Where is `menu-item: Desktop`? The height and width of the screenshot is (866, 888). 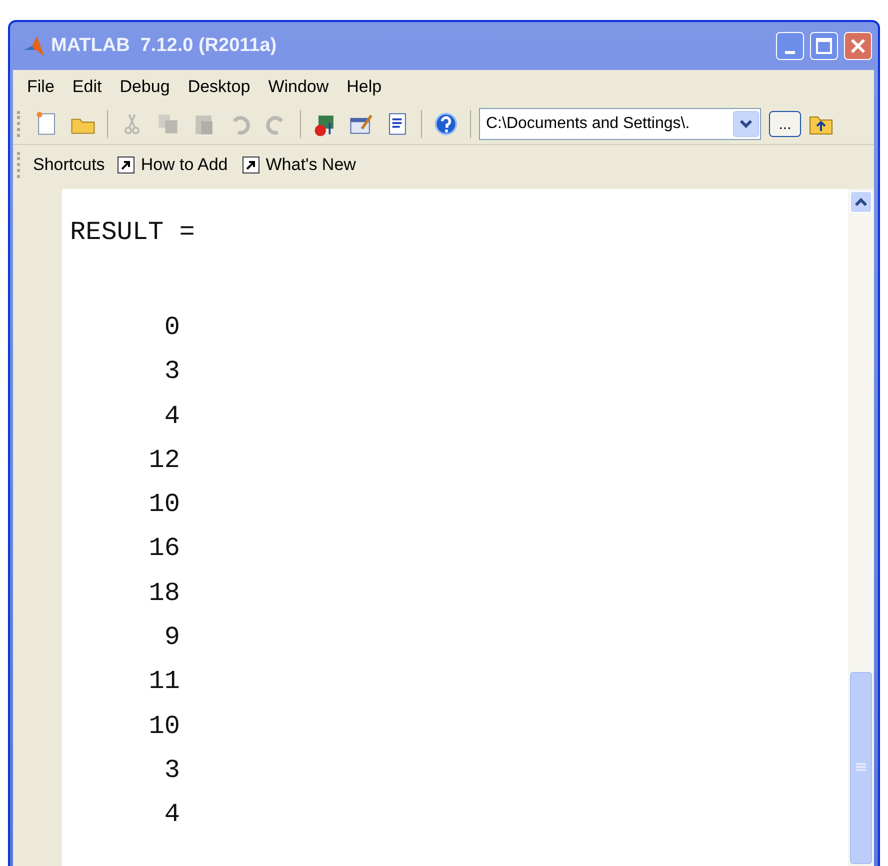
menu-item: Desktop is located at coordinates (219, 87).